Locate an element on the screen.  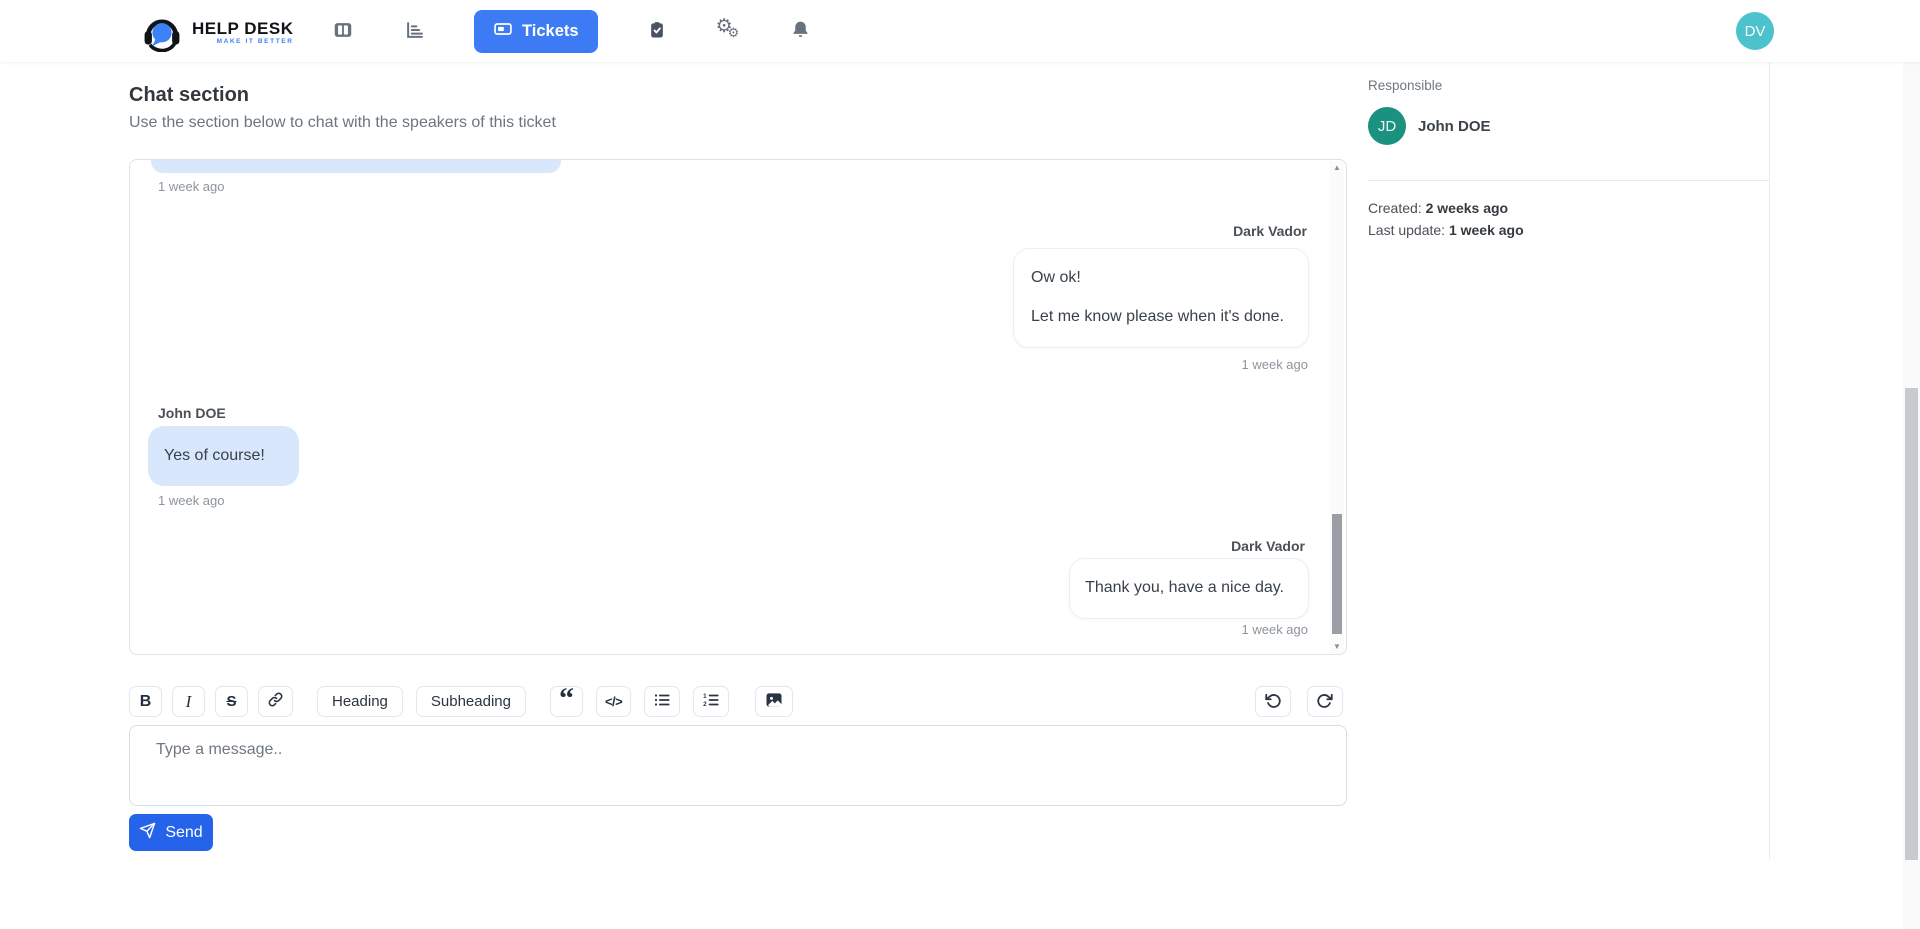
page-scrollbar is located at coordinates (1911, 464).